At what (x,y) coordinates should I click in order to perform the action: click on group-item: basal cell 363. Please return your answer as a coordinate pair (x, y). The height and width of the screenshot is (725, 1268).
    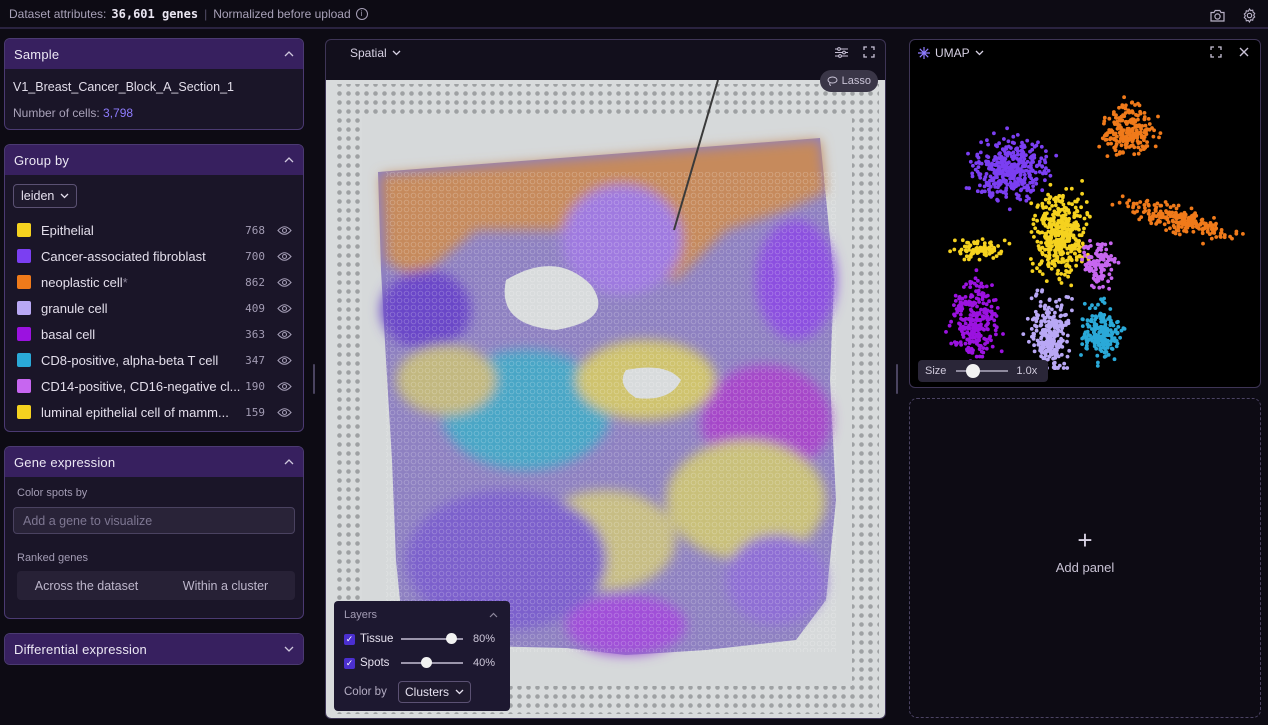
    Looking at the image, I should click on (155, 334).